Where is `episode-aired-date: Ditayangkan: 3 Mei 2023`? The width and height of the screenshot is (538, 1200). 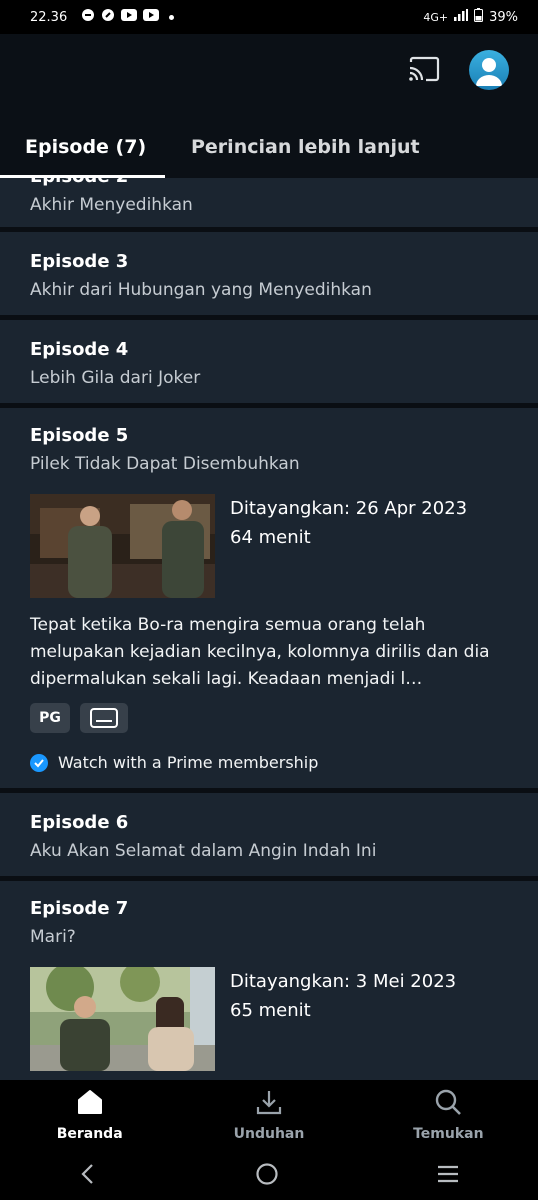
episode-aired-date: Ditayangkan: 3 Mei 2023 is located at coordinates (343, 981).